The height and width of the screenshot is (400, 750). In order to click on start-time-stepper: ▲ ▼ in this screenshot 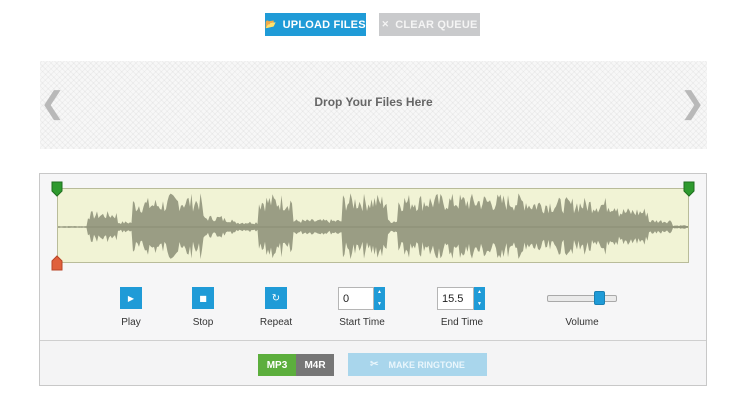, I will do `click(362, 298)`.